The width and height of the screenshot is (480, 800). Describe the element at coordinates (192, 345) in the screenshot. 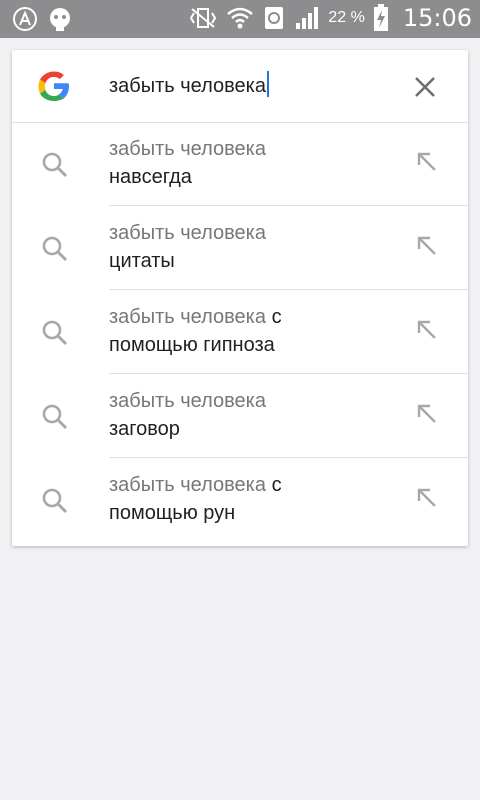

I see `suggestion-completion: помощью гипноза` at that location.